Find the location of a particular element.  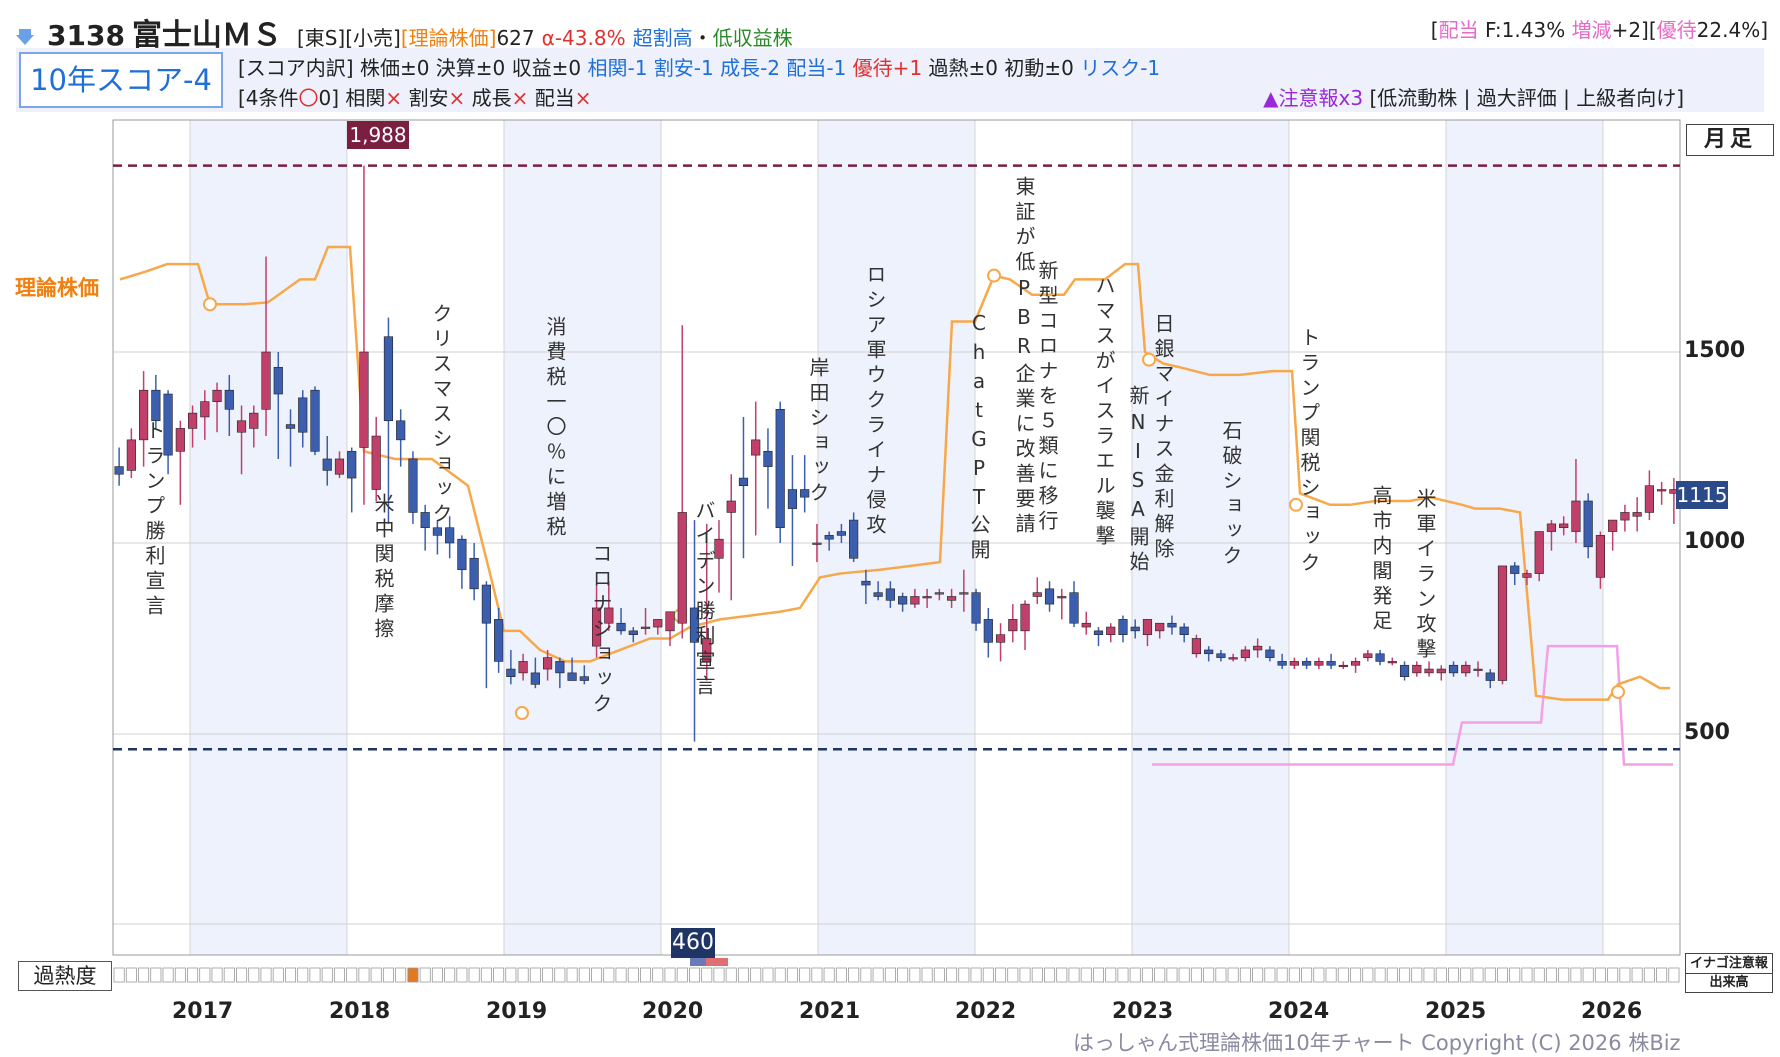

theory-price-label: 理論株価 is located at coordinates (57, 288).